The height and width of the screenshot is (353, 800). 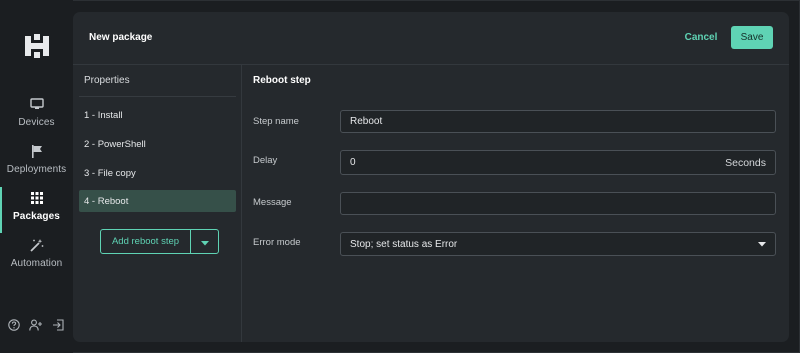 I want to click on cancel-button: Cancel, so click(x=701, y=37).